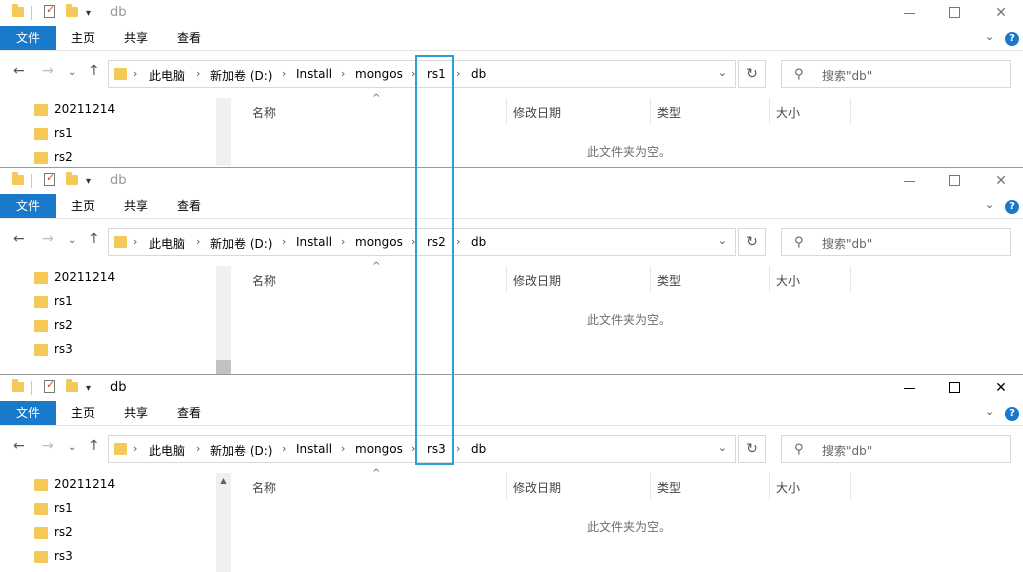 The image size is (1023, 572). What do you see at coordinates (223, 480) in the screenshot?
I see `scroll-up-icon: ▲` at bounding box center [223, 480].